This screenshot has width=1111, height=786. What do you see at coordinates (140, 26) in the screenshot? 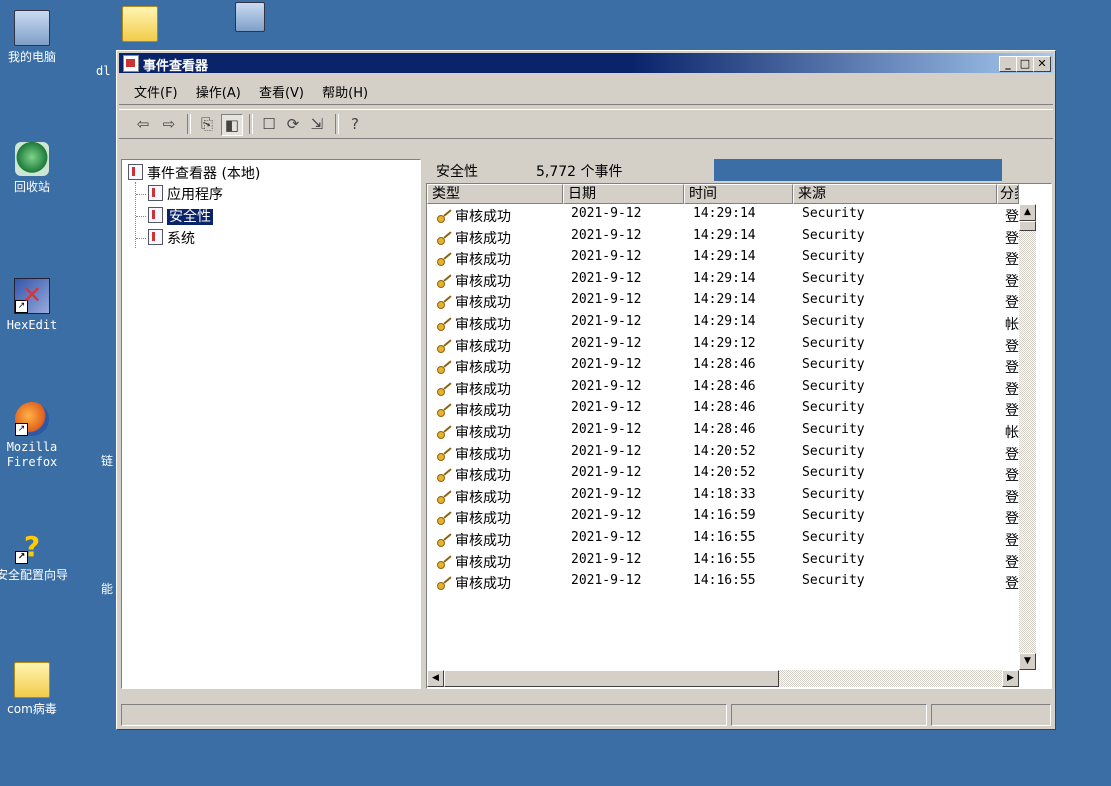
I see `desktop-icon-folder` at bounding box center [140, 26].